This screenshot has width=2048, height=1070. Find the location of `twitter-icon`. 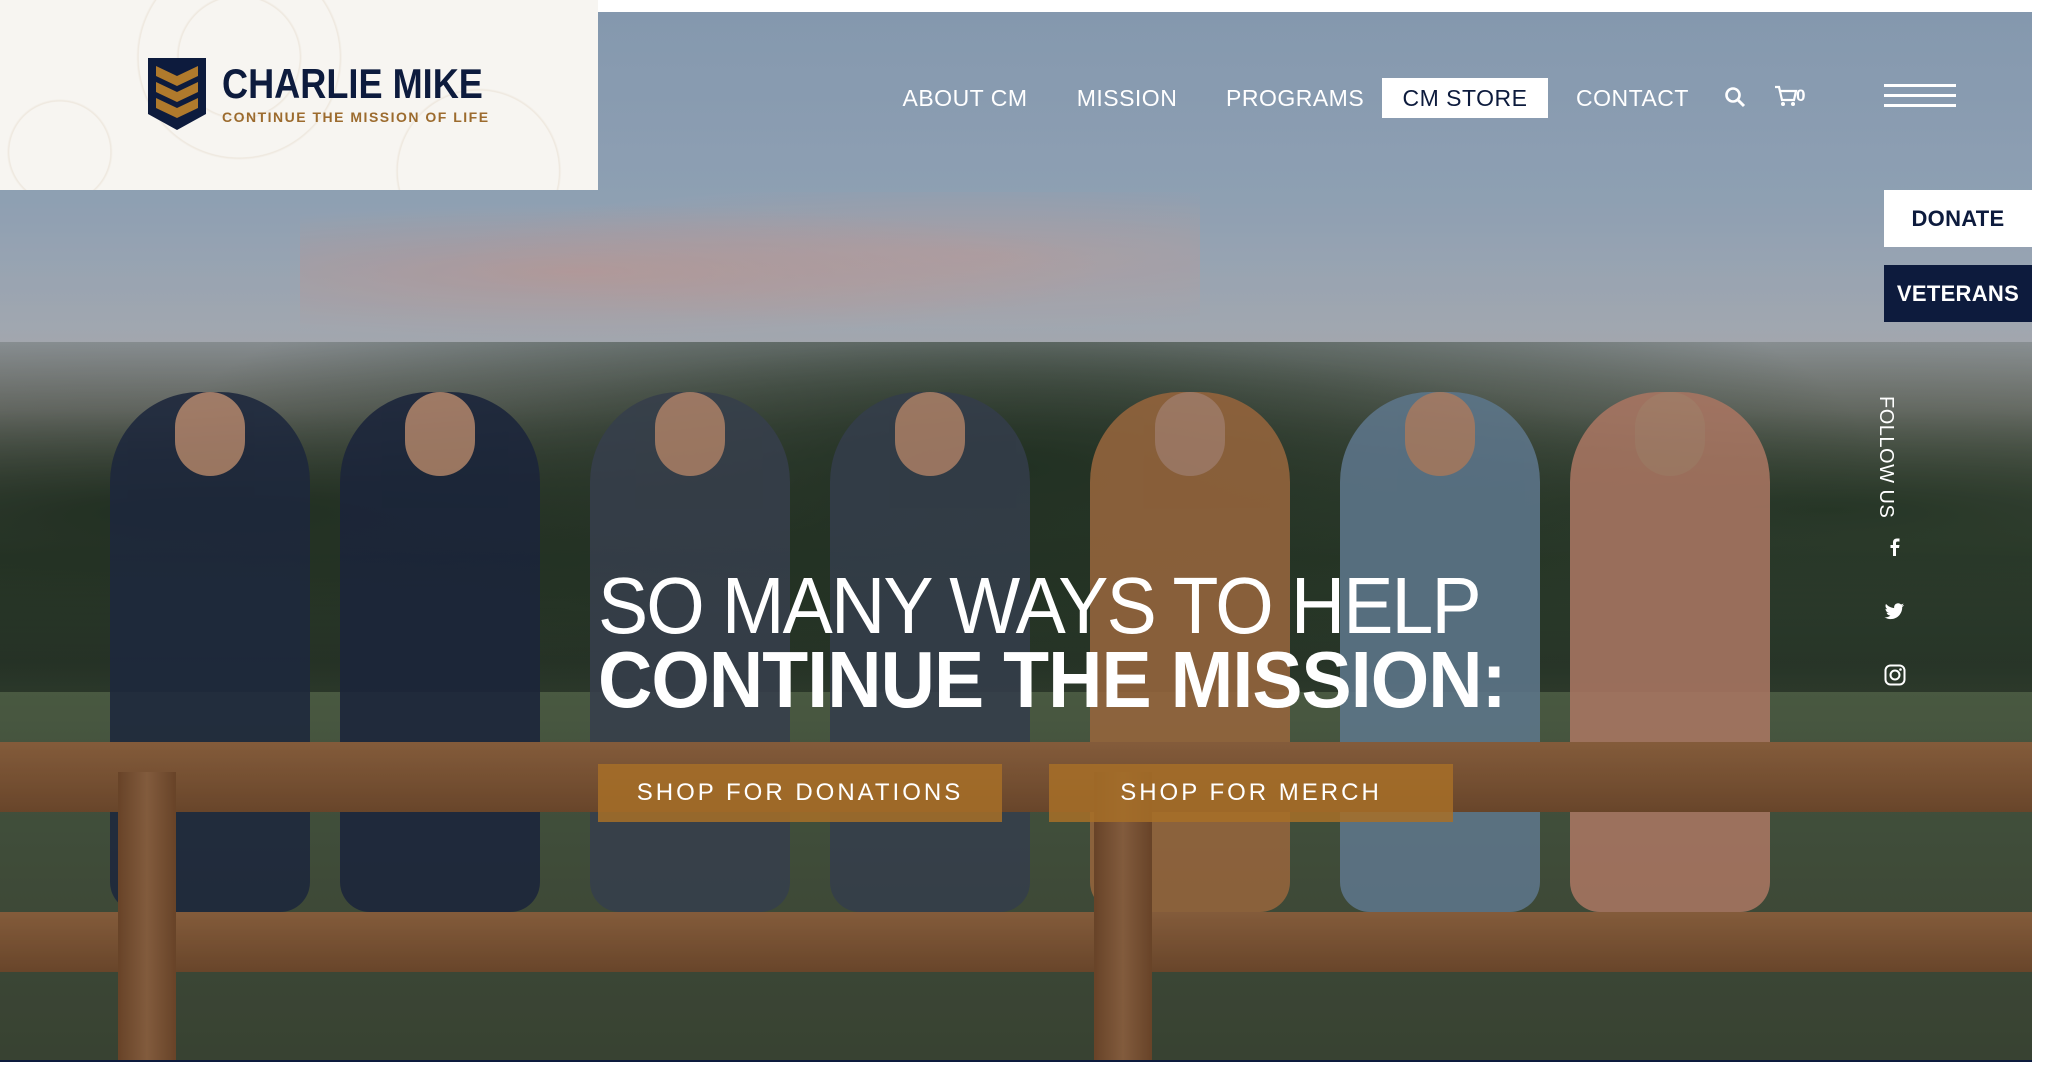

twitter-icon is located at coordinates (1895, 611).